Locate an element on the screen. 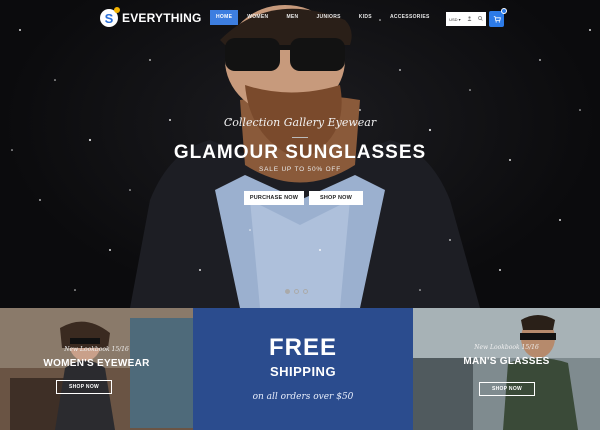 This screenshot has height=430, width=600. brand-logo: S EVERYTHING is located at coordinates (151, 17).